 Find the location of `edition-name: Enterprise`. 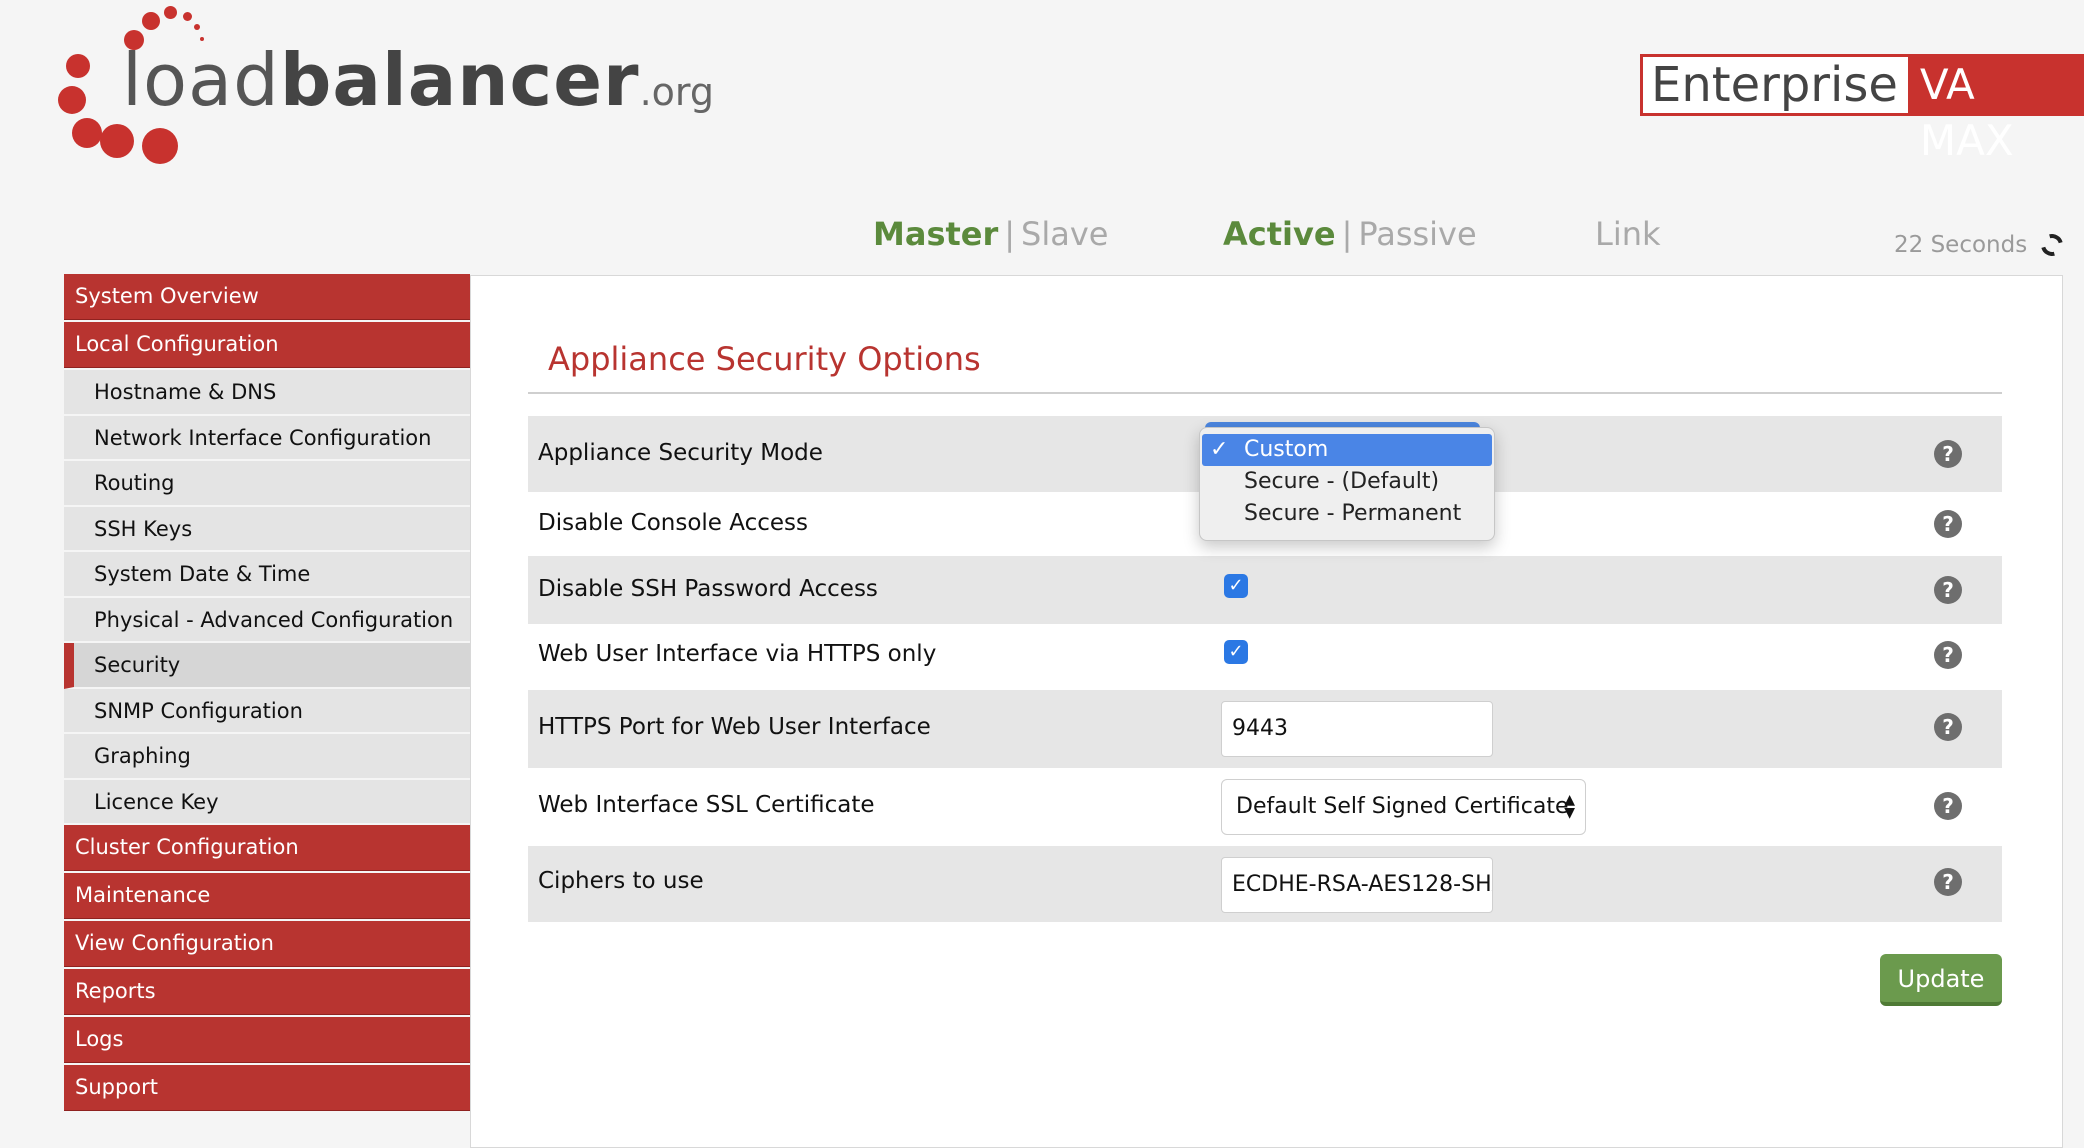

edition-name: Enterprise is located at coordinates (1774, 85).